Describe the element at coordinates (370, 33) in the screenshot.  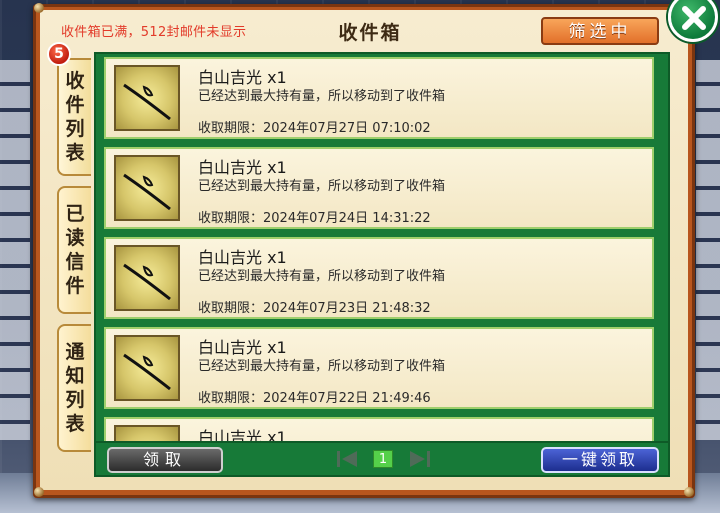
I see `page-title: 收件箱` at that location.